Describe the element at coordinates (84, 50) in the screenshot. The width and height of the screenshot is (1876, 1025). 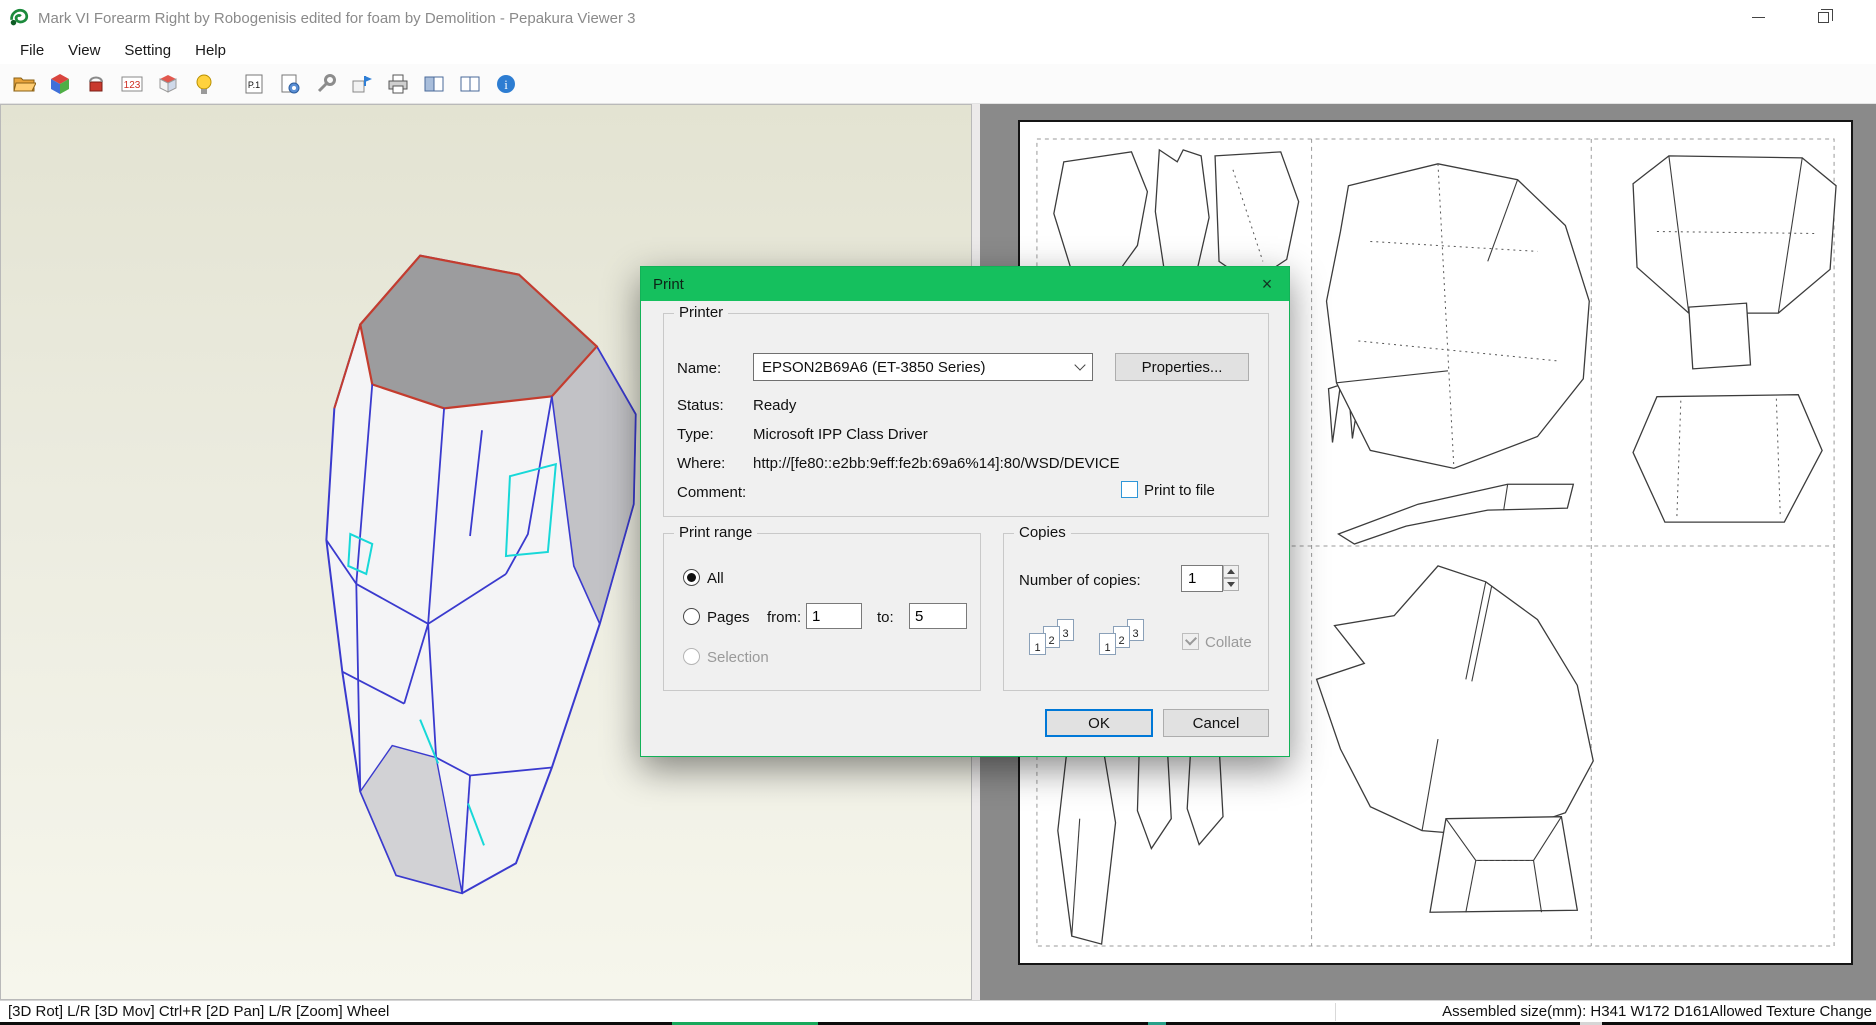
I see `menu-view: View` at that location.